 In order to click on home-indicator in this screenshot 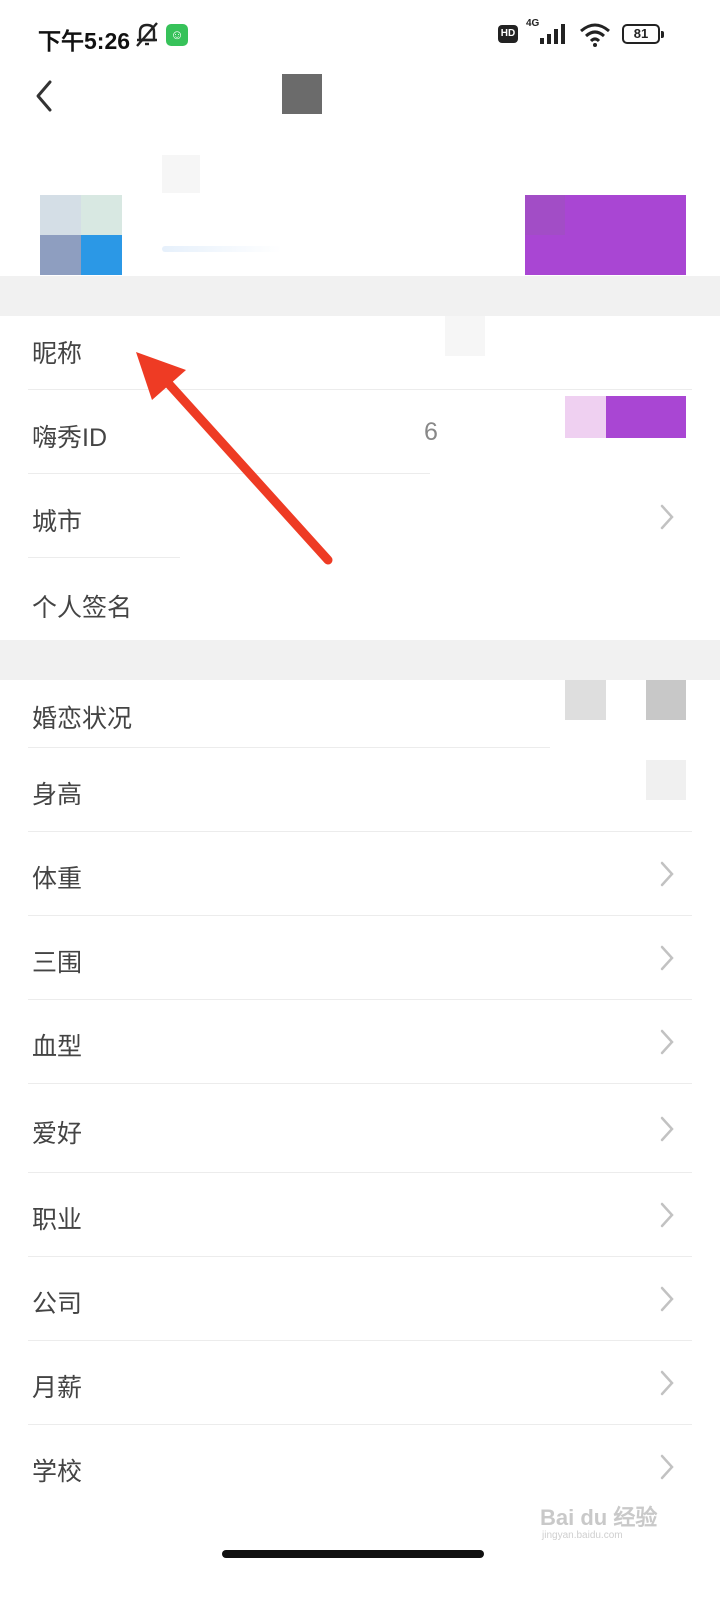, I will do `click(353, 1554)`.